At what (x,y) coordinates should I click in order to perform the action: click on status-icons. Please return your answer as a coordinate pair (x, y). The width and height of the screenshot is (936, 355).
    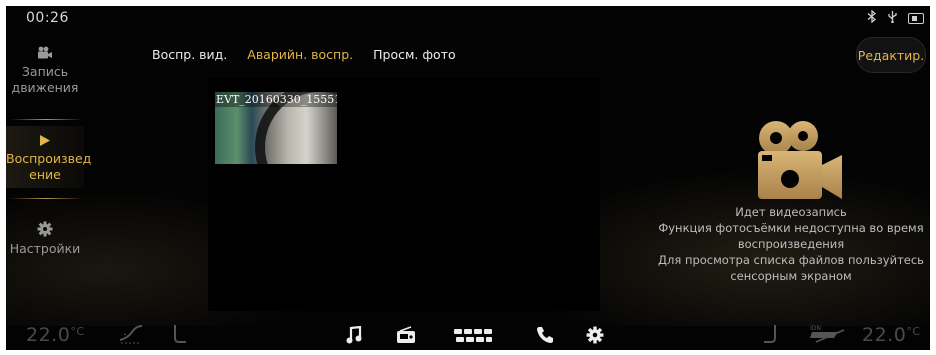
    Looking at the image, I should click on (895, 18).